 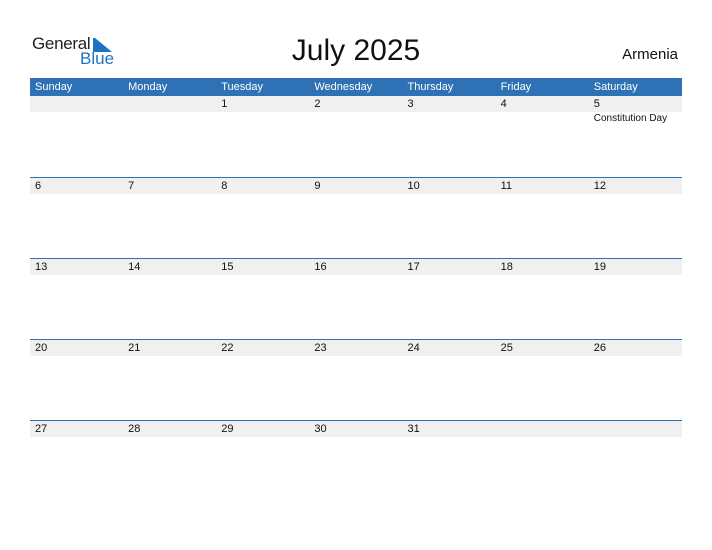 What do you see at coordinates (169, 429) in the screenshot?
I see `day-number: 28` at bounding box center [169, 429].